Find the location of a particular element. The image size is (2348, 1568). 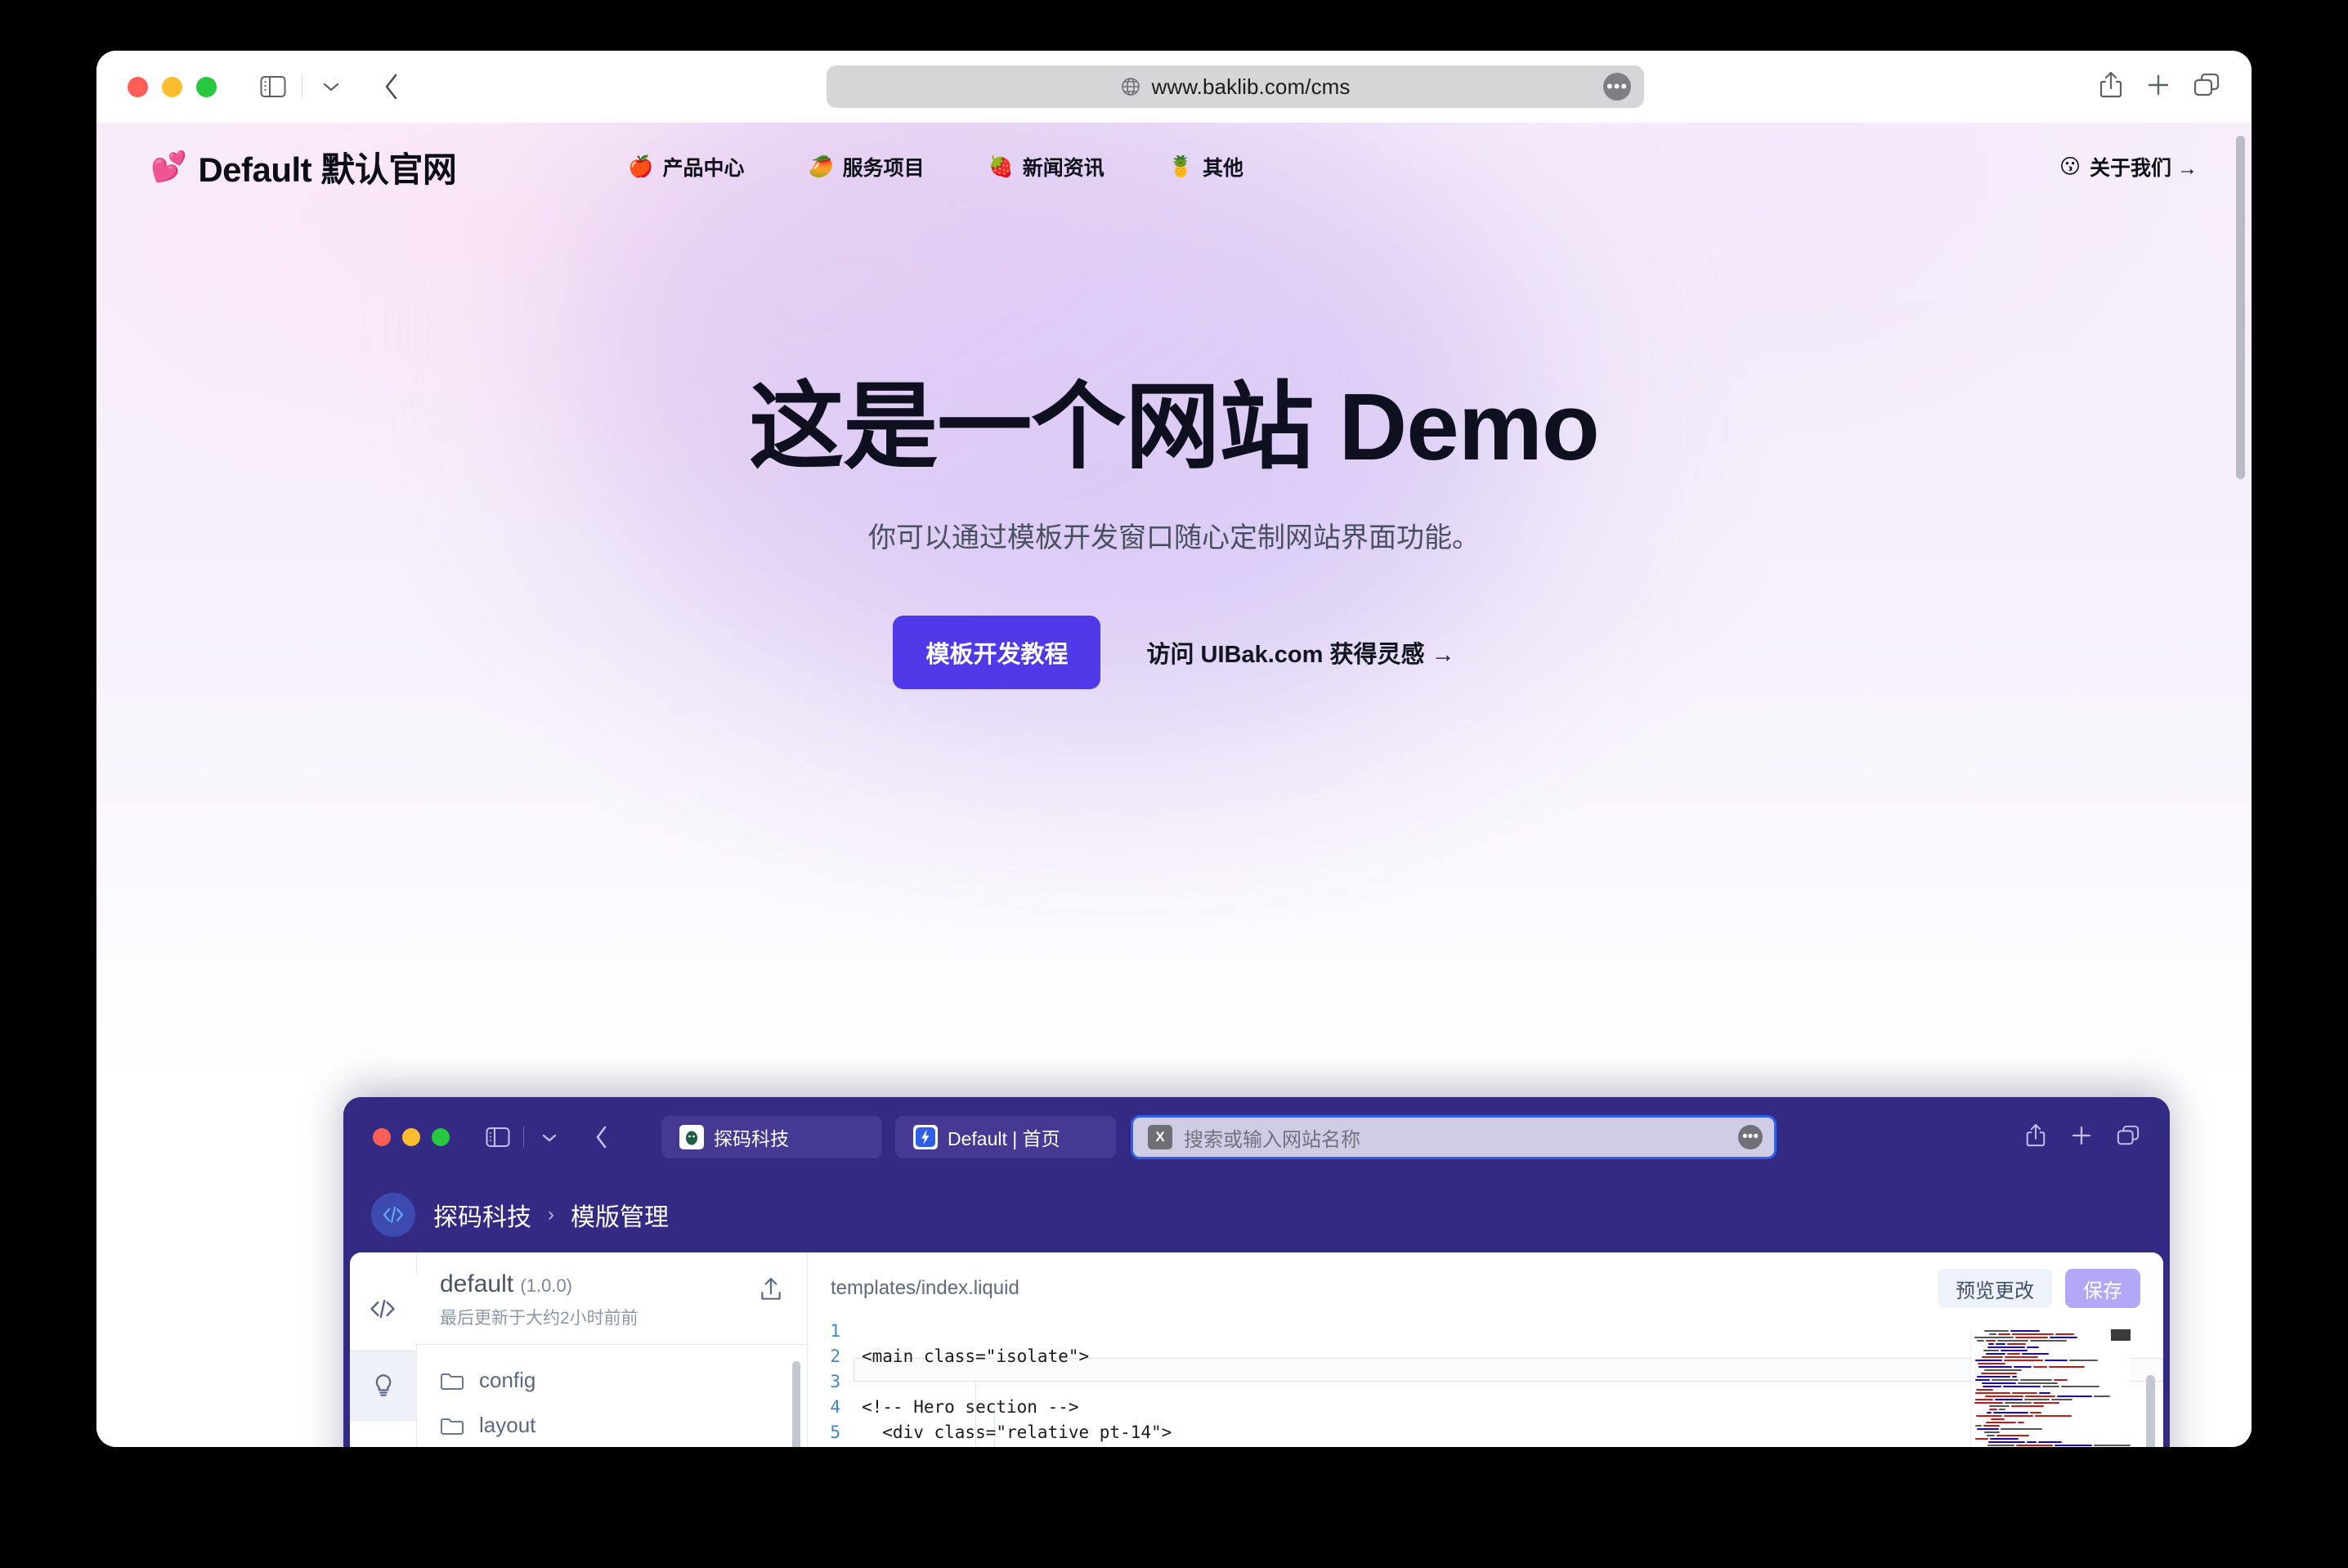

line-number: 5 is located at coordinates (835, 1432).